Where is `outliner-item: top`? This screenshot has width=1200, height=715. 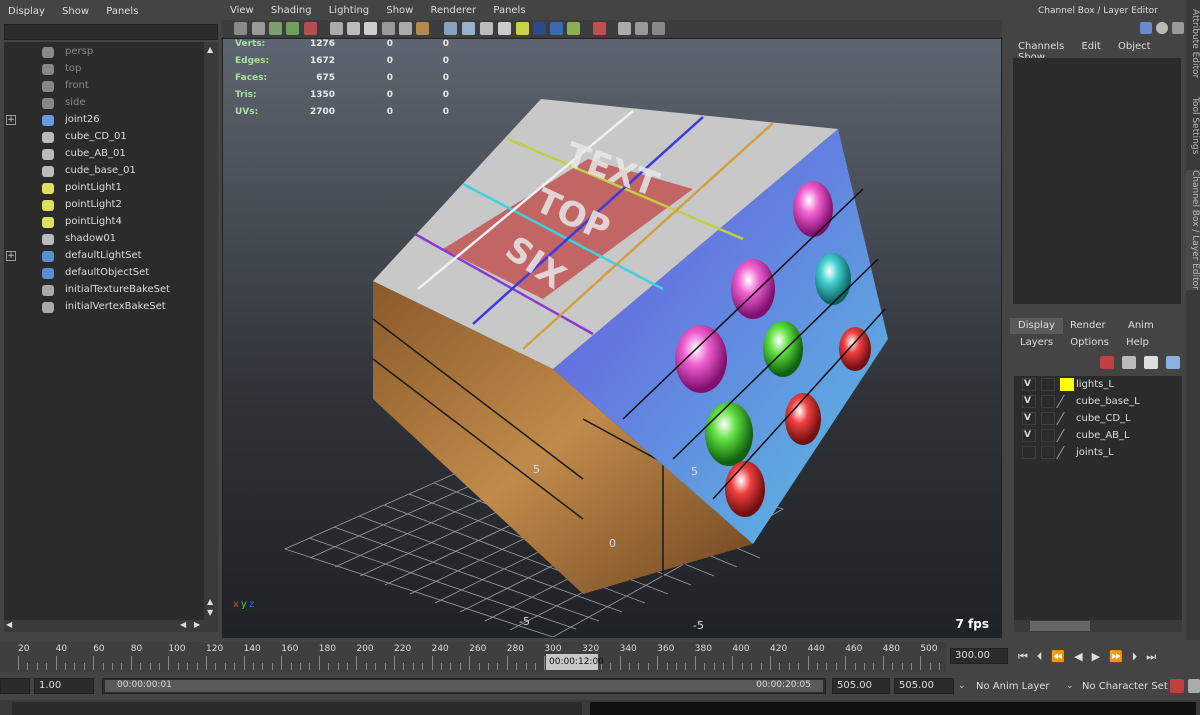
outliner-item: top is located at coordinates (104, 69).